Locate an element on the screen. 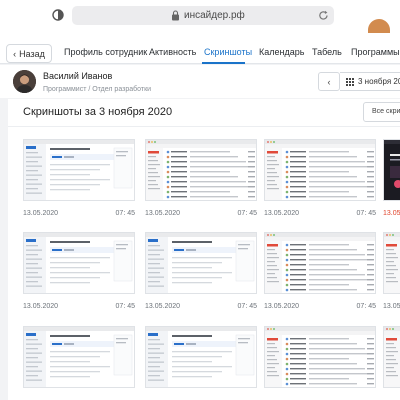 Image resolution: width=400 pixels, height=400 pixels. avatar is located at coordinates (24, 81).